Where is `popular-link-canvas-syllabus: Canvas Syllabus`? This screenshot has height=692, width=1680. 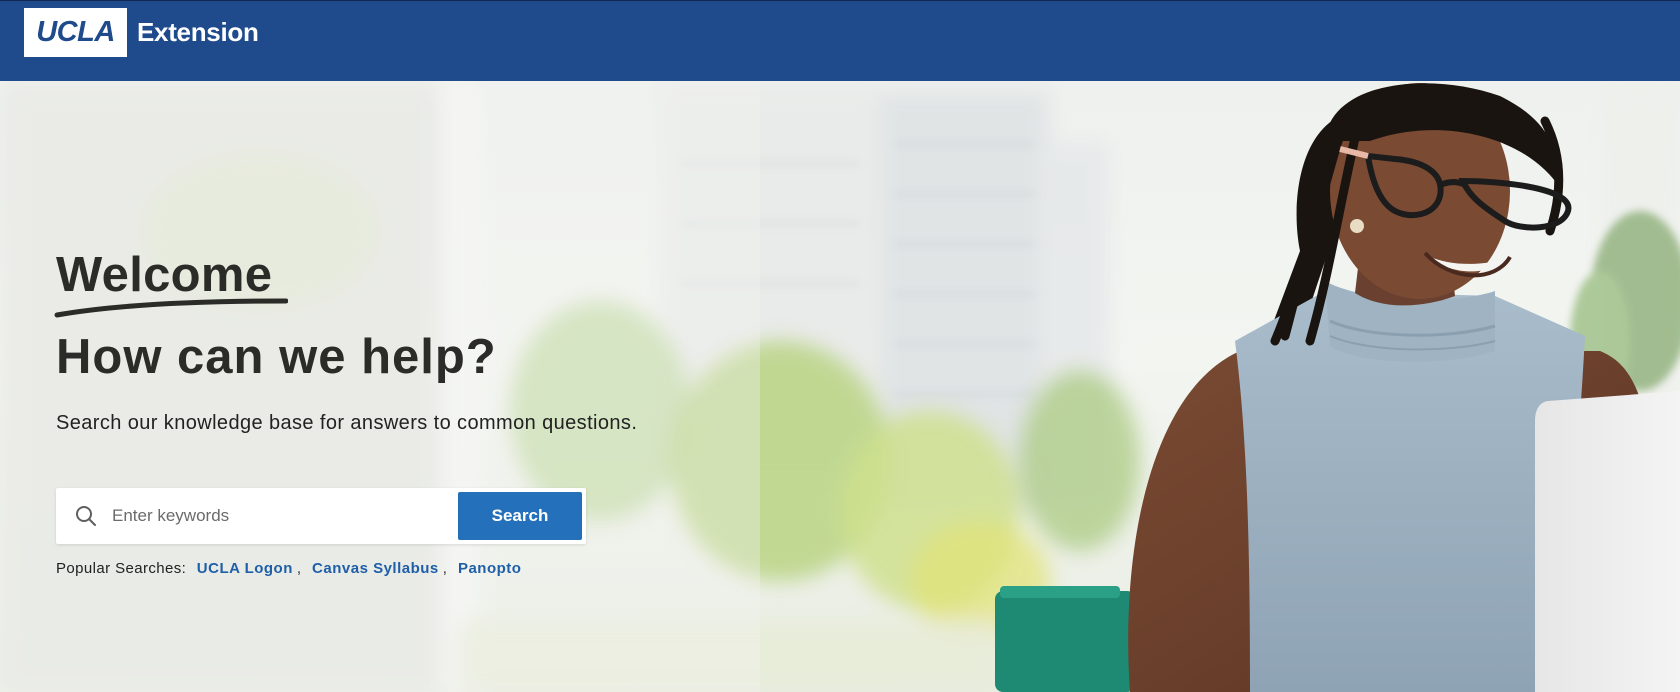 popular-link-canvas-syllabus: Canvas Syllabus is located at coordinates (375, 568).